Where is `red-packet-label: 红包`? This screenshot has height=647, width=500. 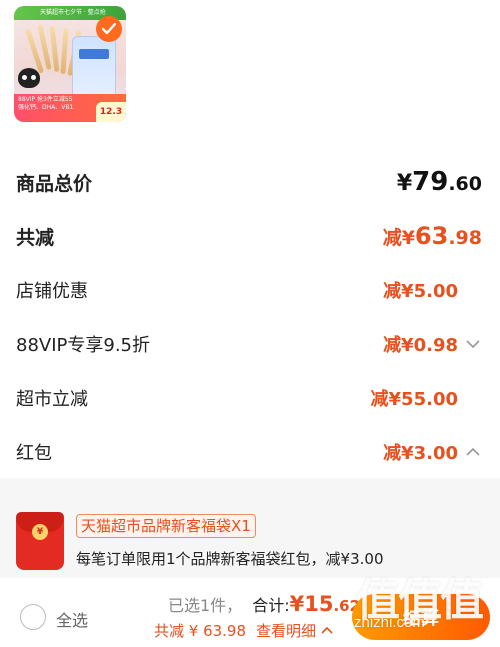
red-packet-label: 红包 is located at coordinates (34, 453).